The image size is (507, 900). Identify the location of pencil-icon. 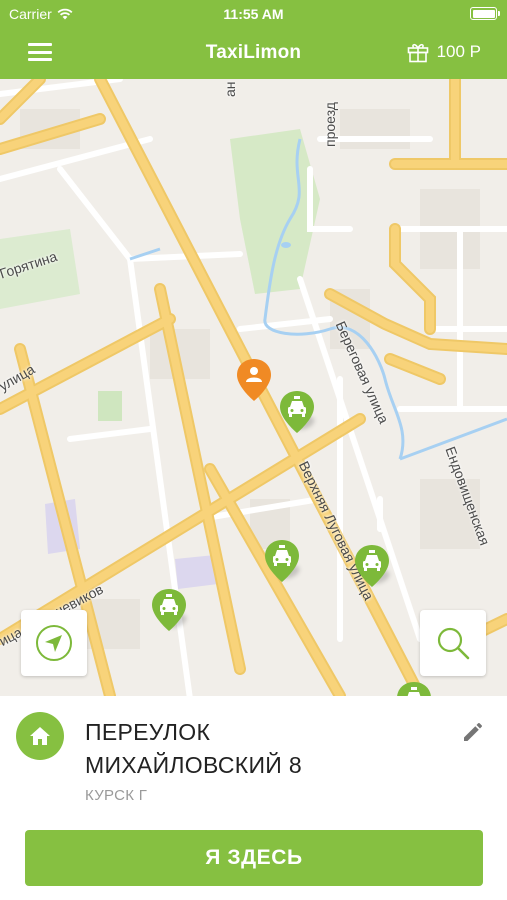
(473, 732).